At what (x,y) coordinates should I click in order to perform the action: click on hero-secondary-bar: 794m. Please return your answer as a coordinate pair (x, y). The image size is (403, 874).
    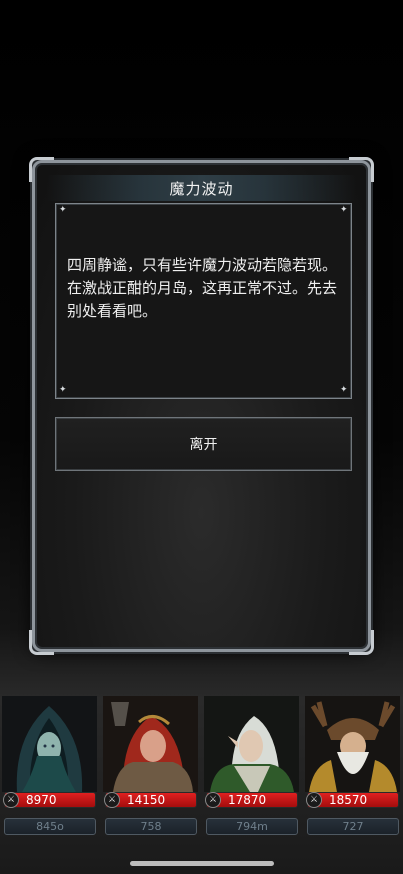
    Looking at the image, I should click on (252, 826).